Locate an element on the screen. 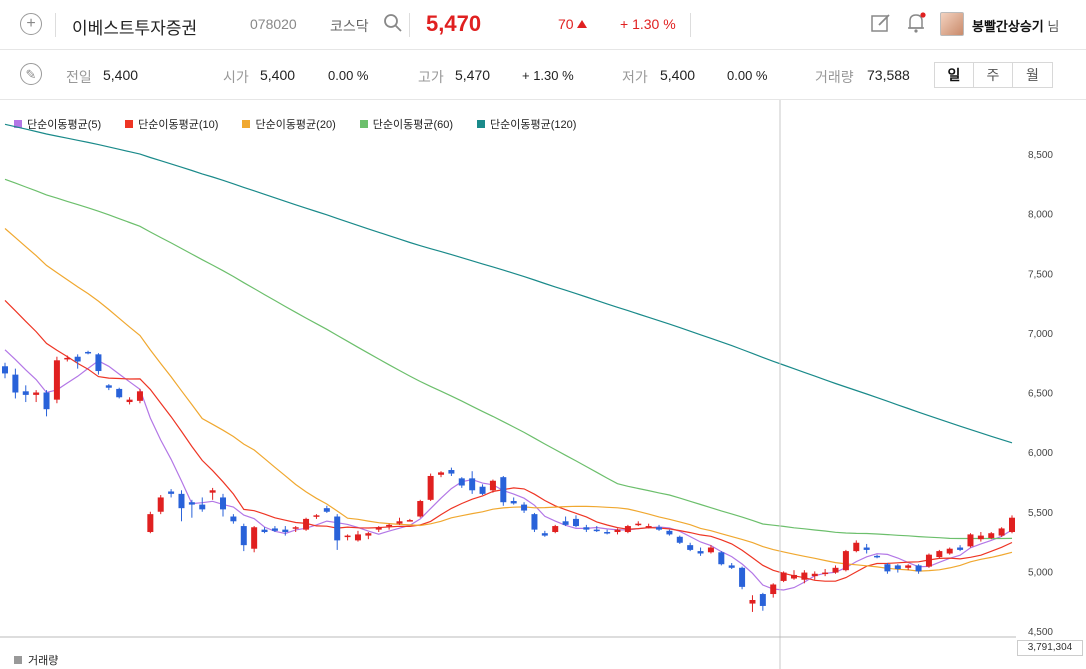 The height and width of the screenshot is (669, 1086). low-pct: 0.00 % is located at coordinates (747, 75).